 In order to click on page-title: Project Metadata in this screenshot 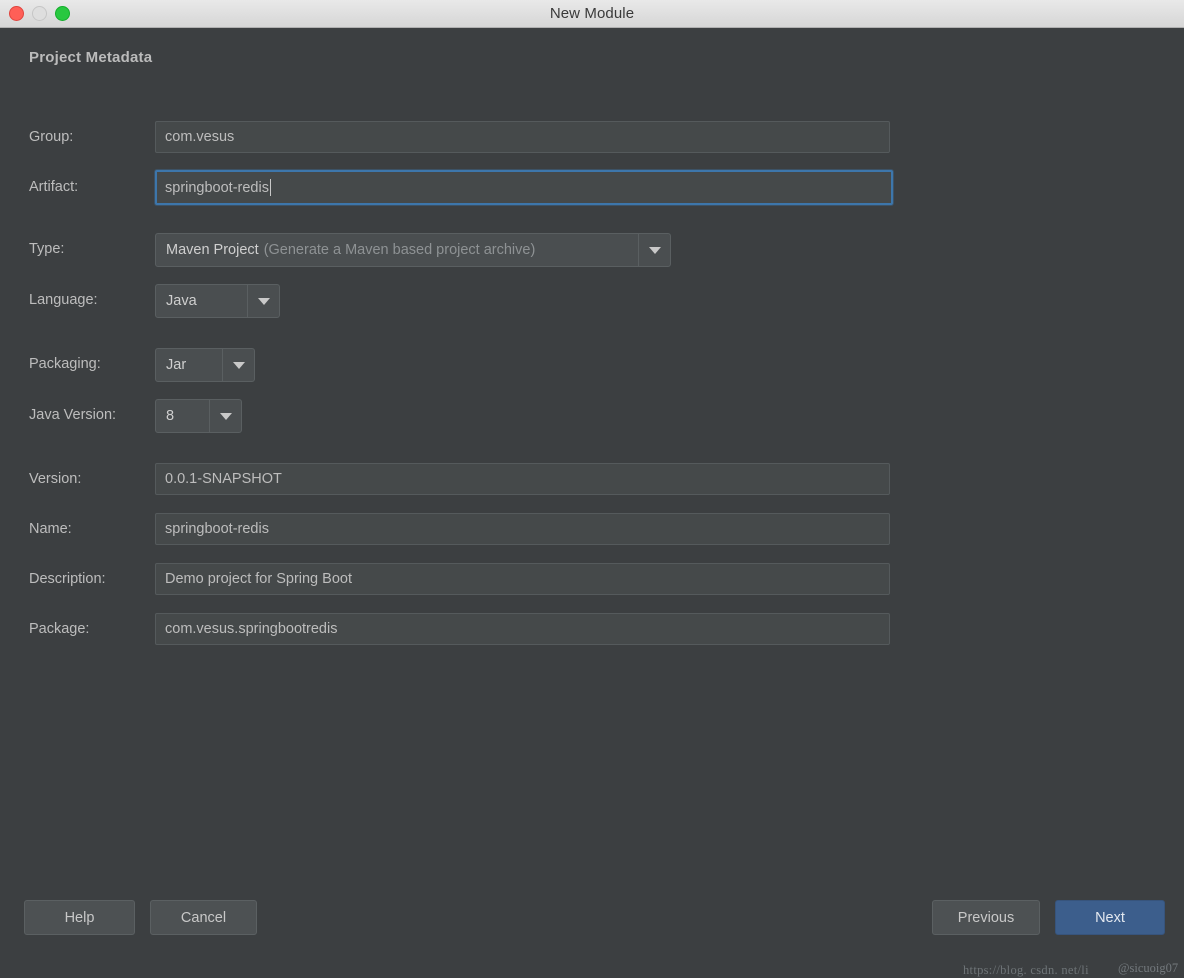, I will do `click(91, 57)`.